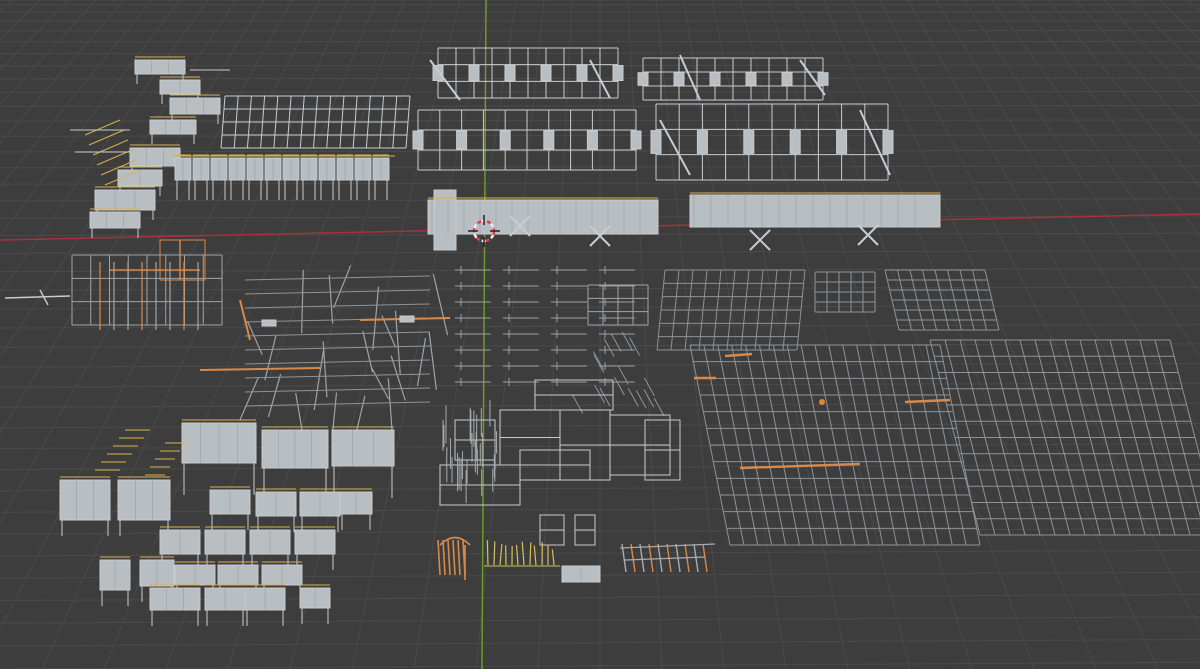 The height and width of the screenshot is (669, 1200). I want to click on highlight-point, so click(822, 402).